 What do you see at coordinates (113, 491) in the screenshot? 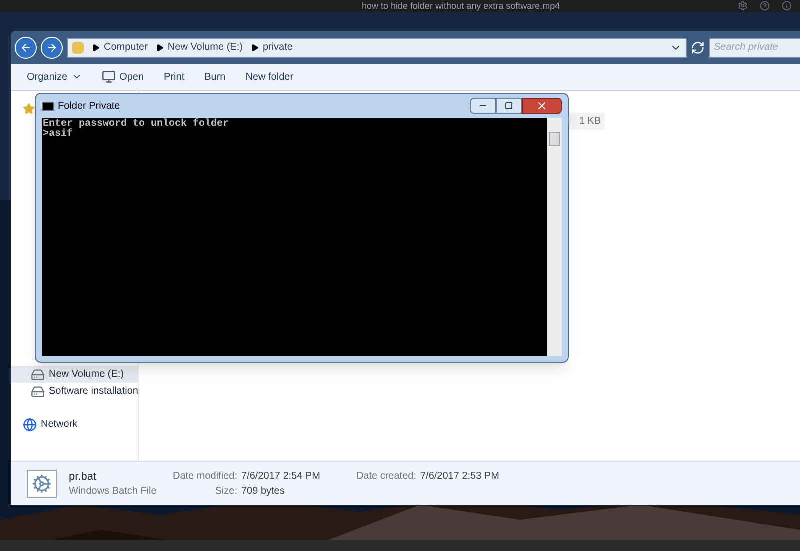
I see `file-type: Windows Batch File` at bounding box center [113, 491].